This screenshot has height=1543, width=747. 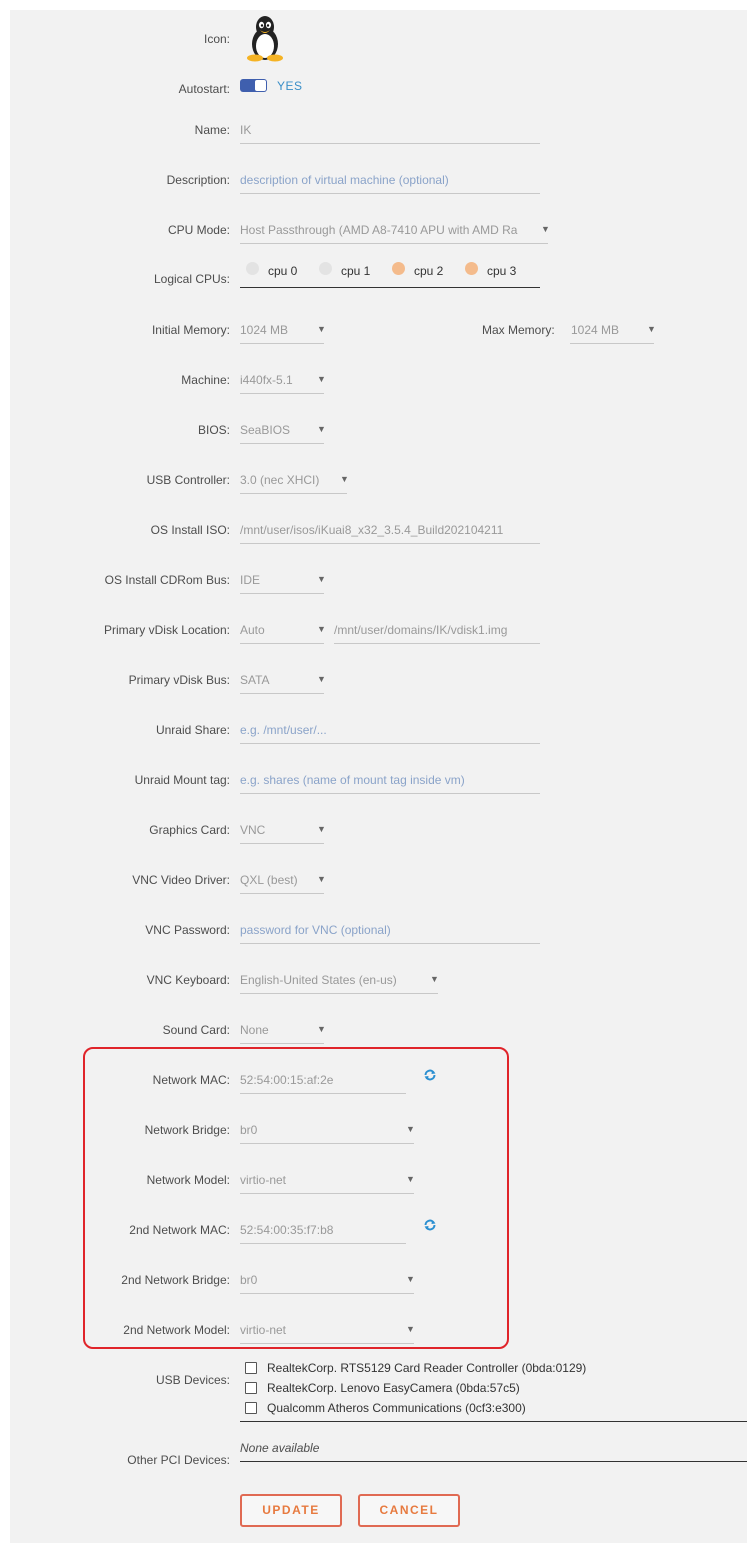 What do you see at coordinates (277, 630) in the screenshot?
I see `vdisk-location-select: Auto` at bounding box center [277, 630].